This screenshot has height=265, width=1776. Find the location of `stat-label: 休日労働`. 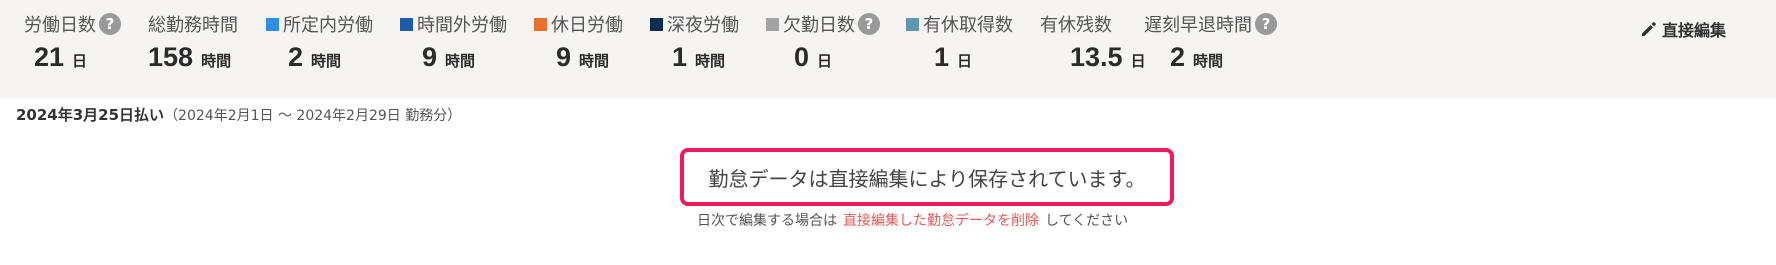

stat-label: 休日労働 is located at coordinates (587, 25).